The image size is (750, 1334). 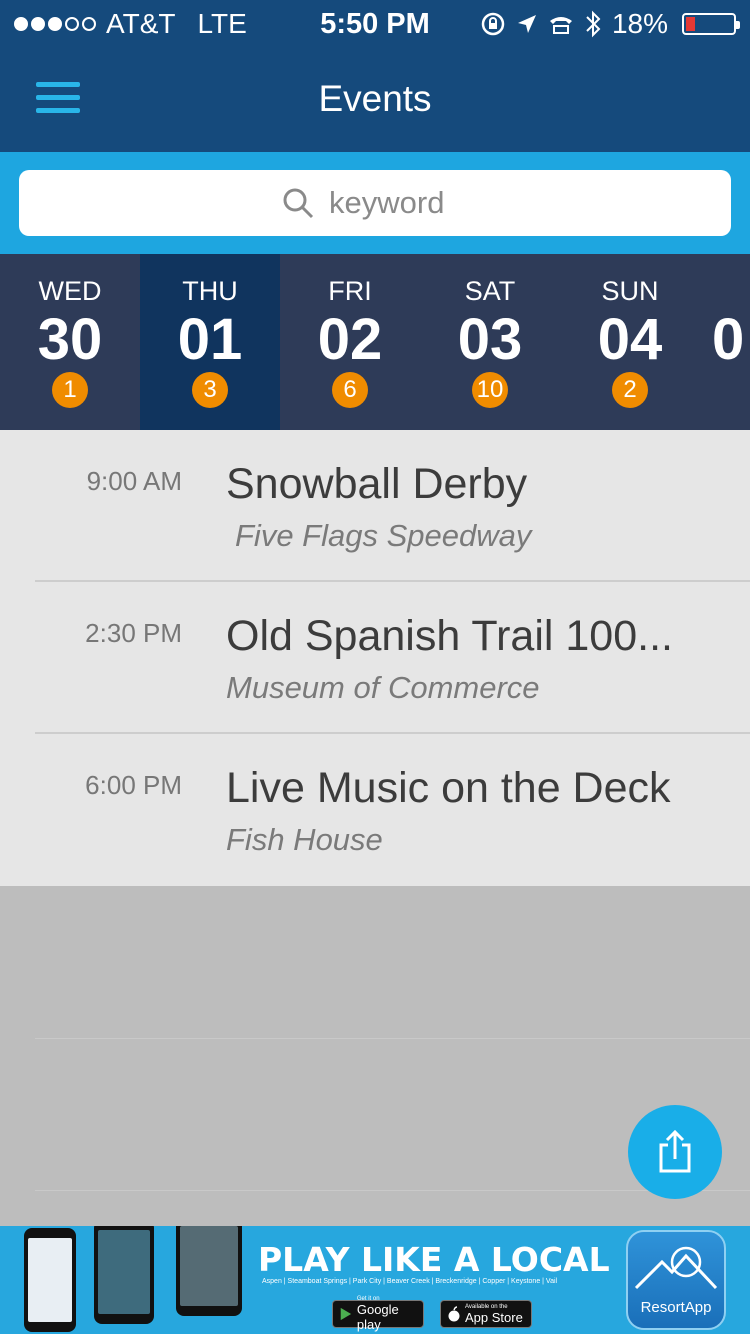 What do you see at coordinates (493, 24) in the screenshot?
I see `rotation-lock-icon` at bounding box center [493, 24].